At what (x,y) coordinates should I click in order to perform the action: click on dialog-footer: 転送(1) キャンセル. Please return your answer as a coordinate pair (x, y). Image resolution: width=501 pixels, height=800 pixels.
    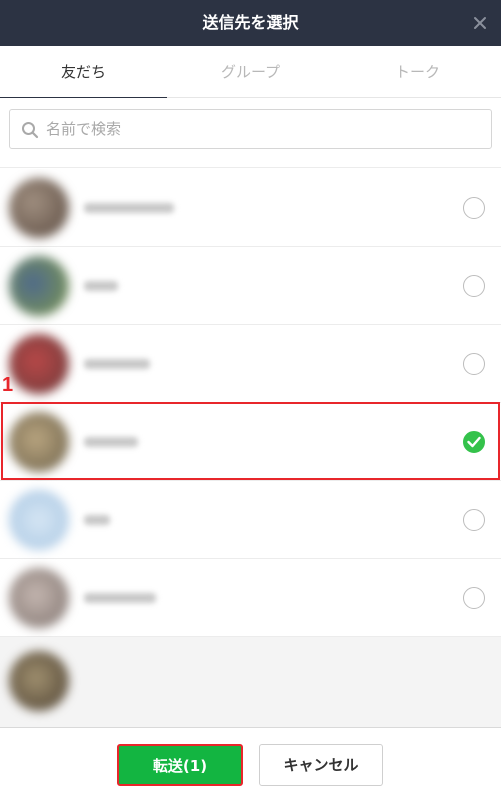
    Looking at the image, I should click on (250, 763).